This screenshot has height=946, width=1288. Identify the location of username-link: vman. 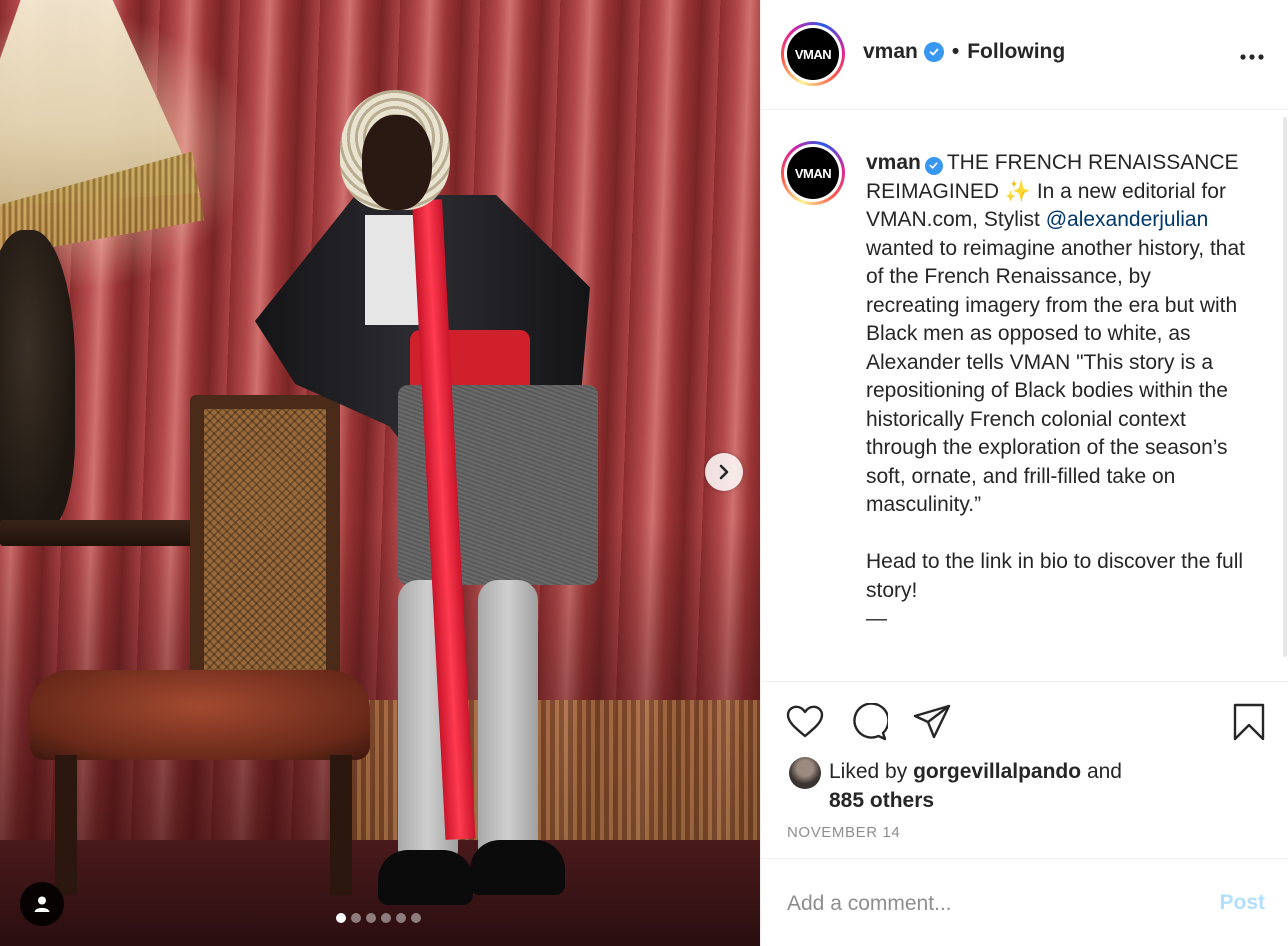
(890, 52).